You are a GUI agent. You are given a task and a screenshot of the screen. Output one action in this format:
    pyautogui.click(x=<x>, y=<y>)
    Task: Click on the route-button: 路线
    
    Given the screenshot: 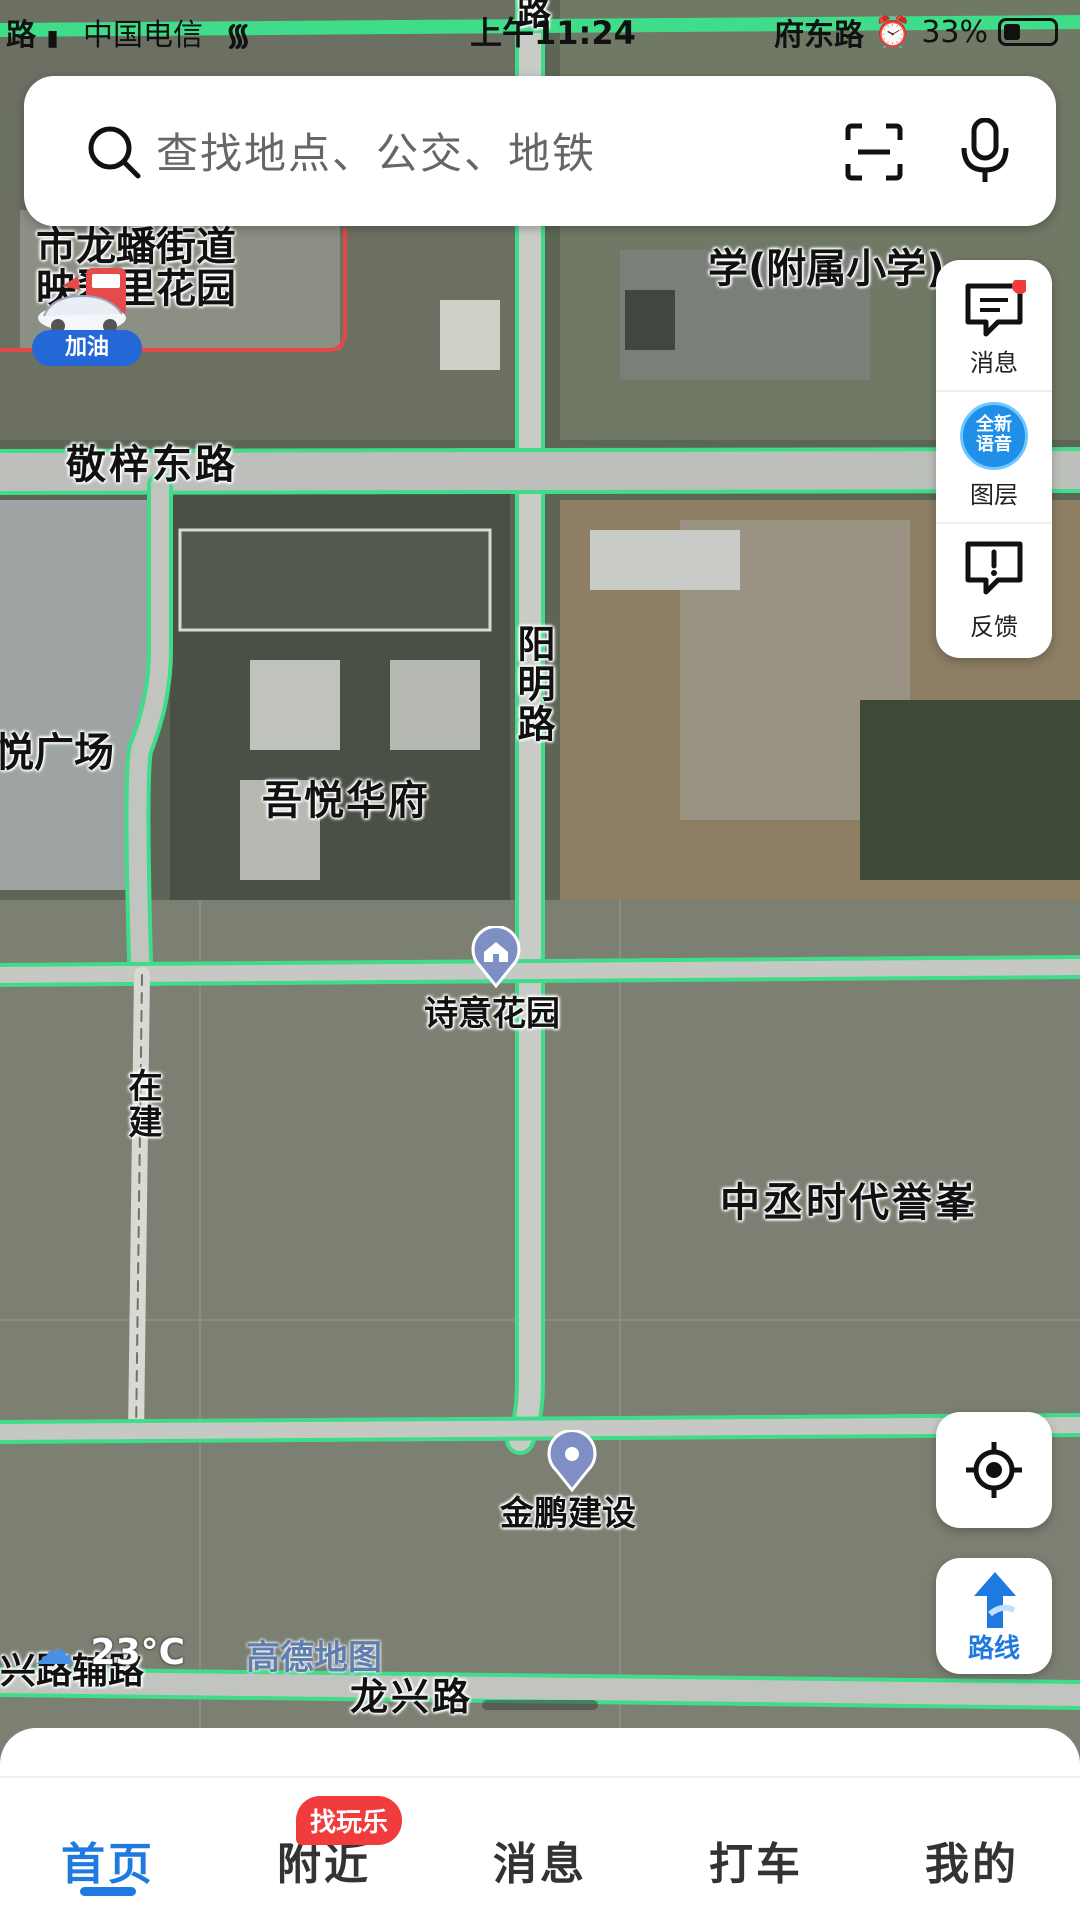 What is the action you would take?
    pyautogui.click(x=994, y=1616)
    